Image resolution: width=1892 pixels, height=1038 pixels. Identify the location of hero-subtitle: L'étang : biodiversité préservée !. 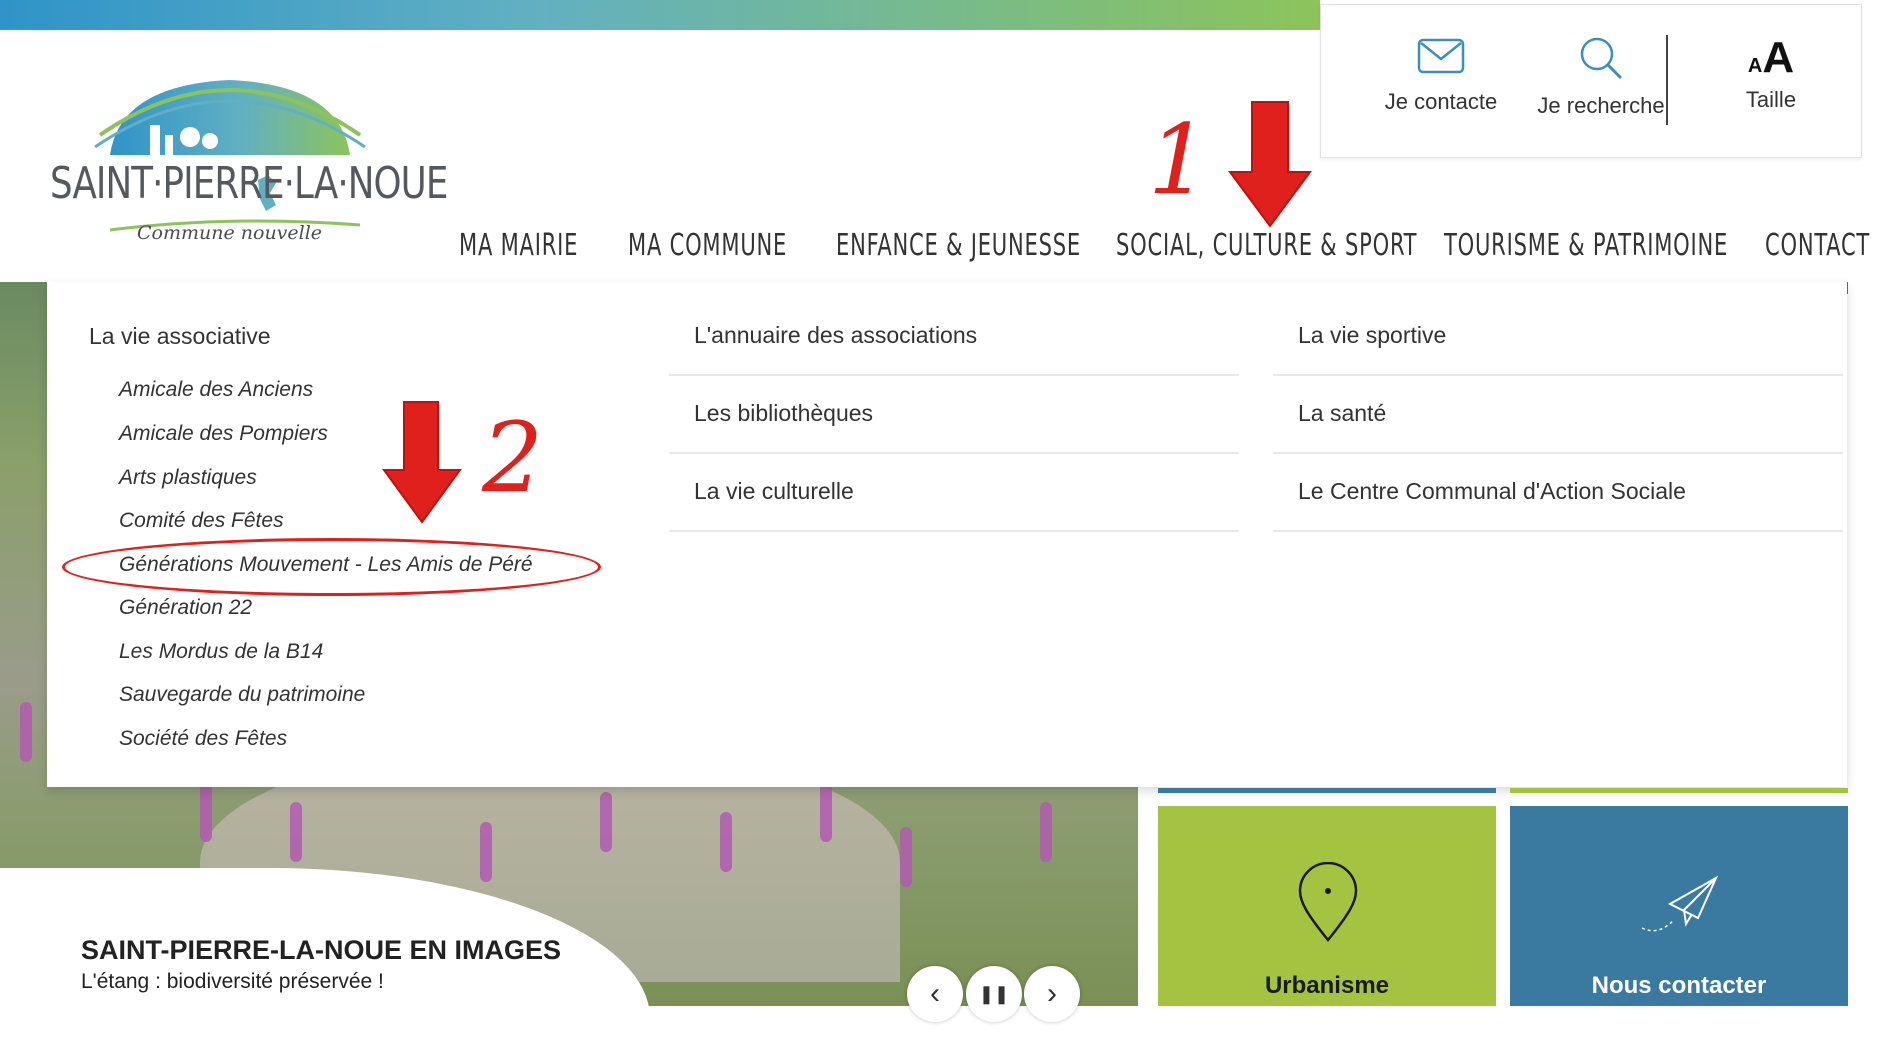
(232, 981).